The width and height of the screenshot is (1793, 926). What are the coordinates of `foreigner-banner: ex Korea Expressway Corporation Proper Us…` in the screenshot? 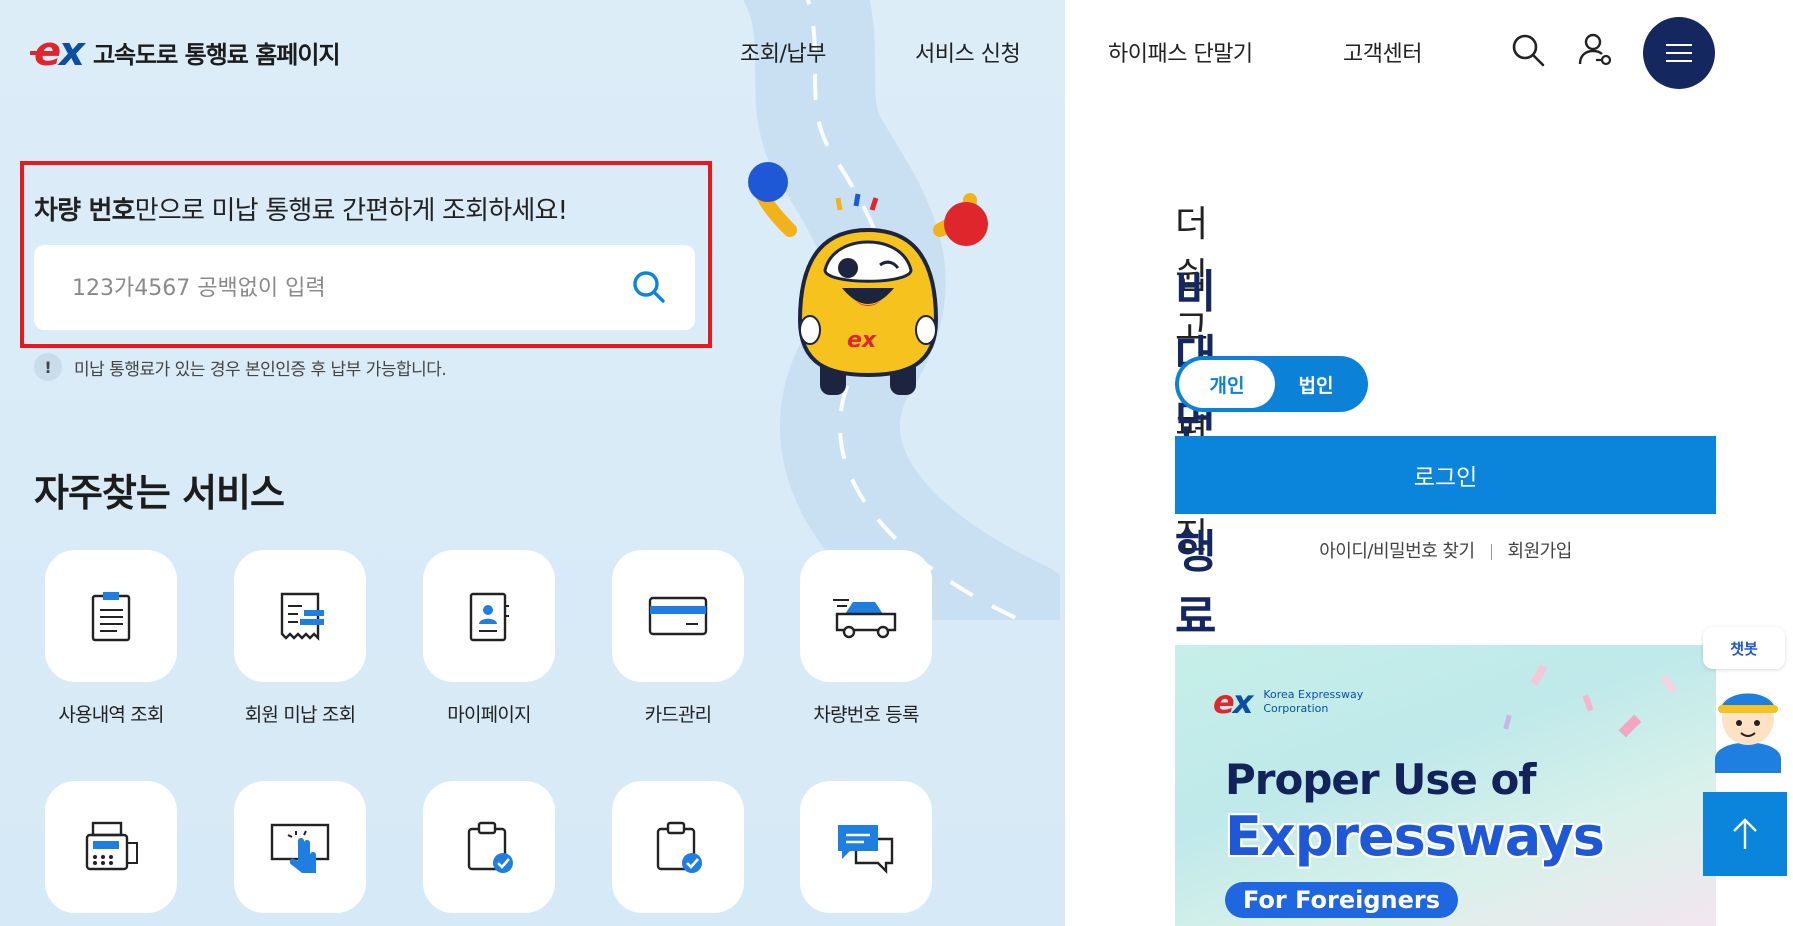 It's located at (1445, 785).